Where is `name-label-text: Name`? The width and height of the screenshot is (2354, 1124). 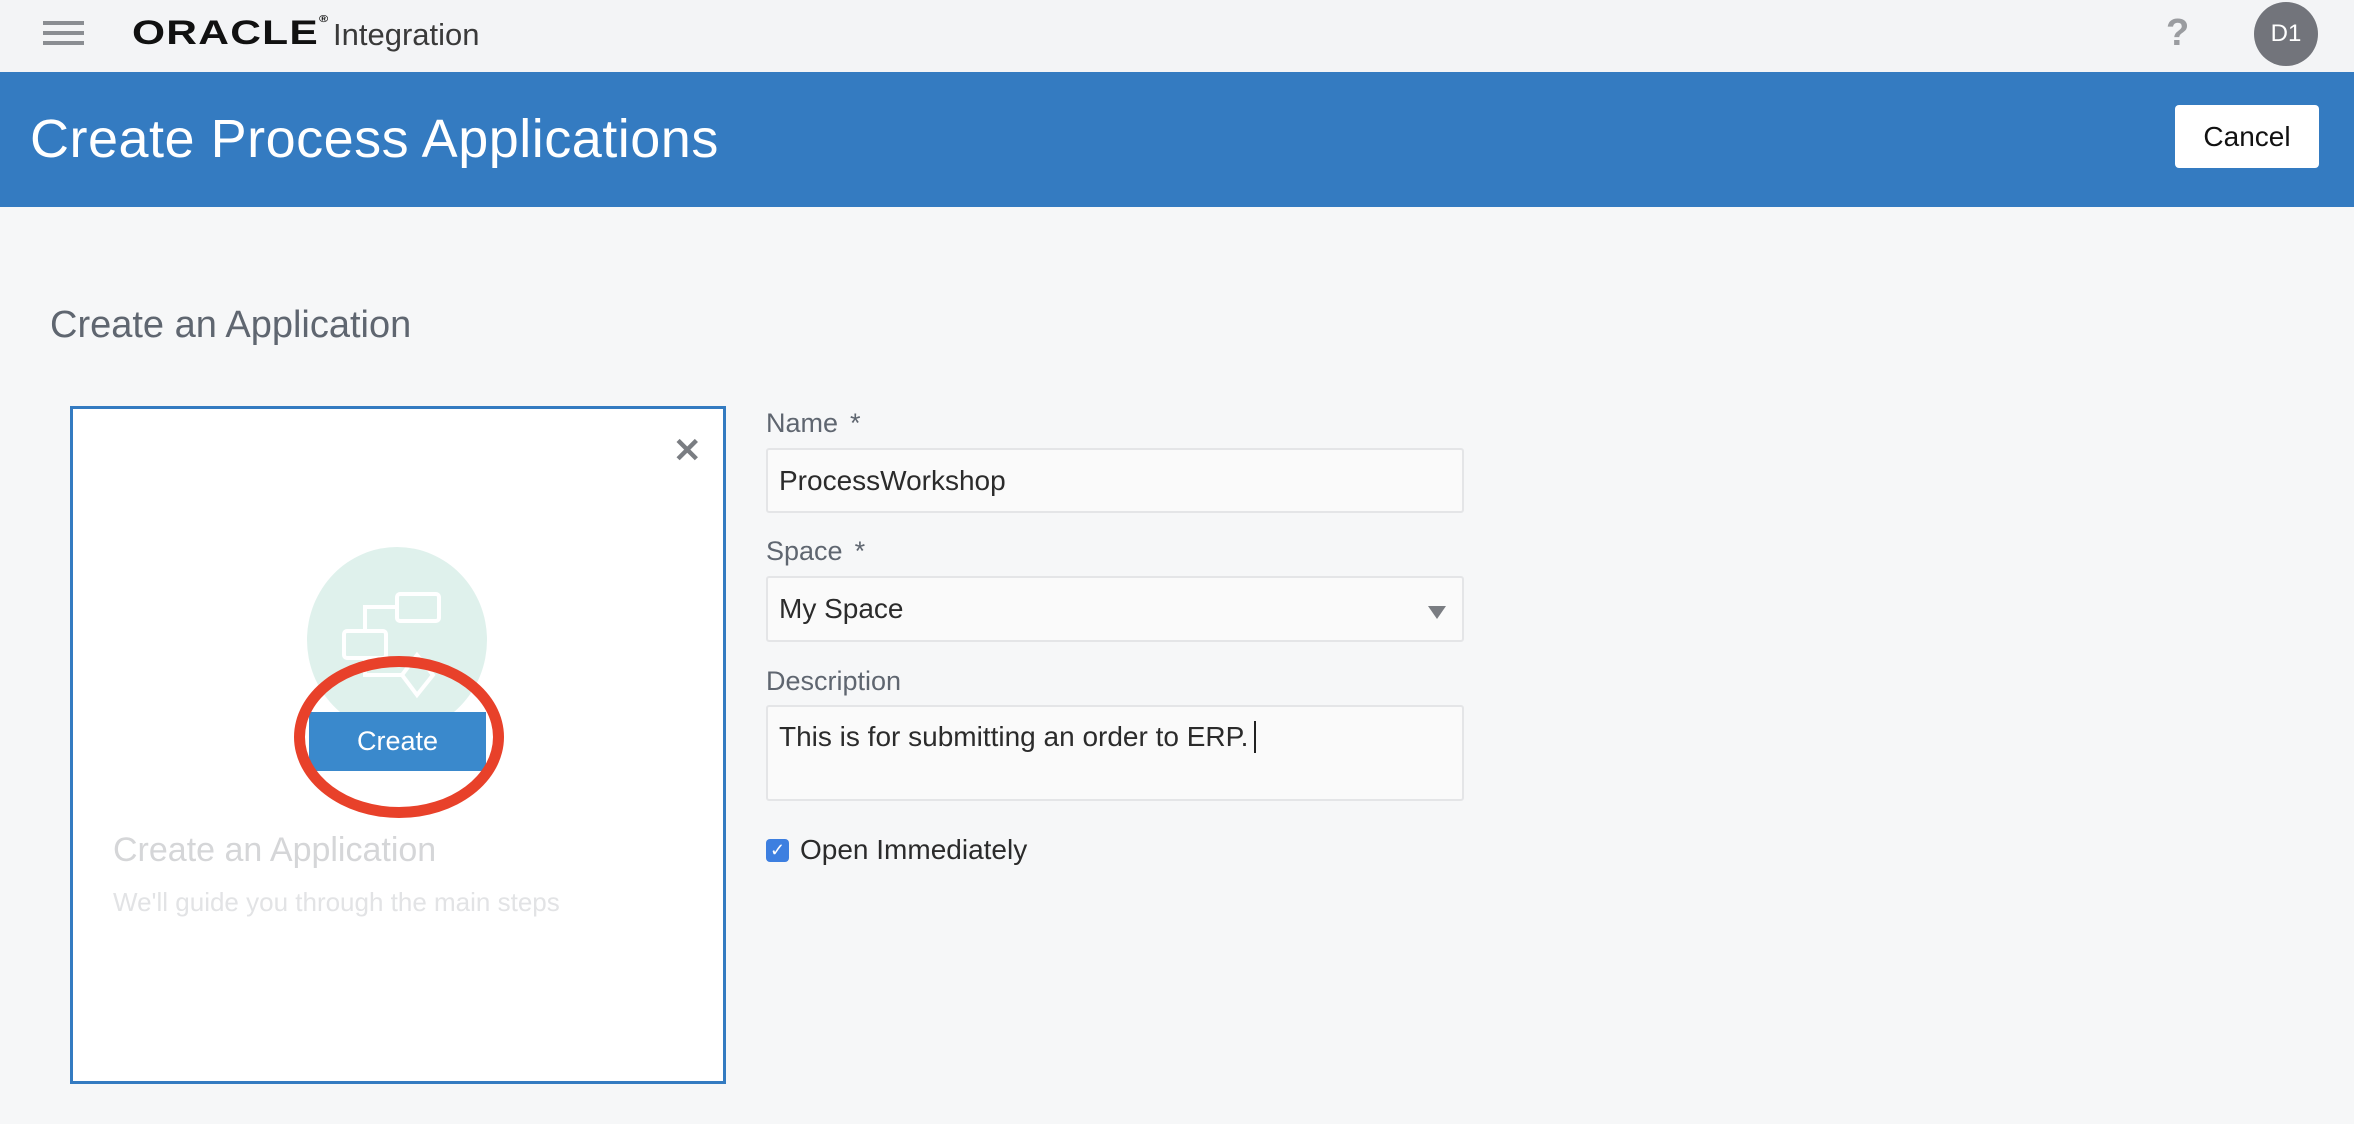 name-label-text: Name is located at coordinates (802, 423).